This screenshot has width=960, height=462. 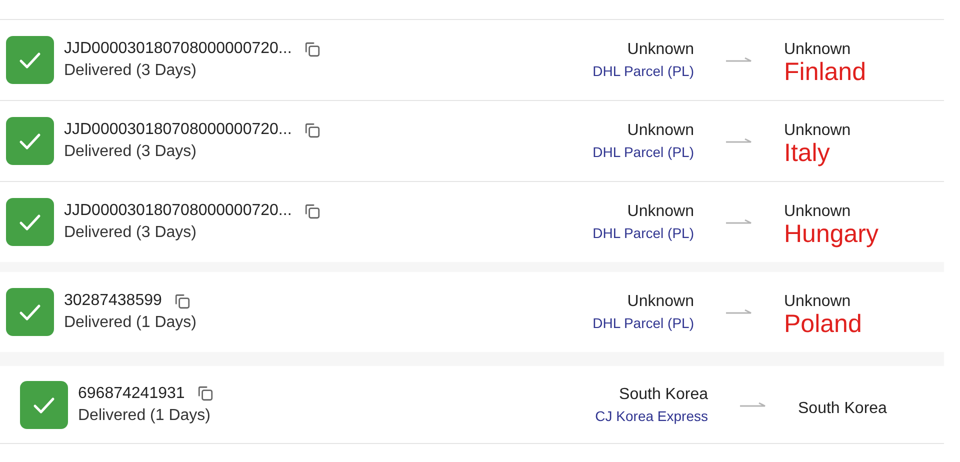 What do you see at coordinates (825, 73) in the screenshot?
I see `country-annotation: Finland` at bounding box center [825, 73].